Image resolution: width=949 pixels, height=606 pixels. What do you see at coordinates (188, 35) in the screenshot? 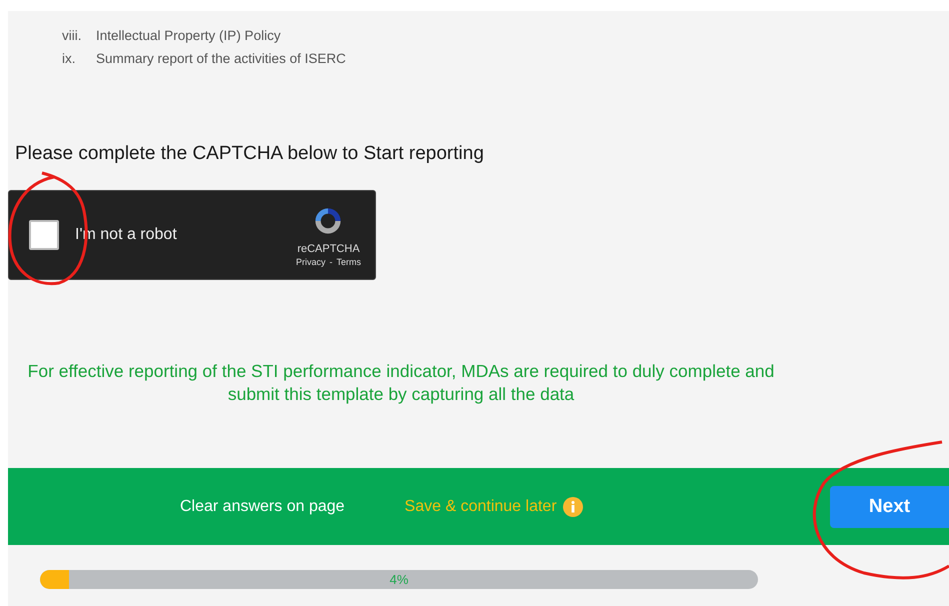
I see `document-item: Intellectual Property (IP) Policy` at bounding box center [188, 35].